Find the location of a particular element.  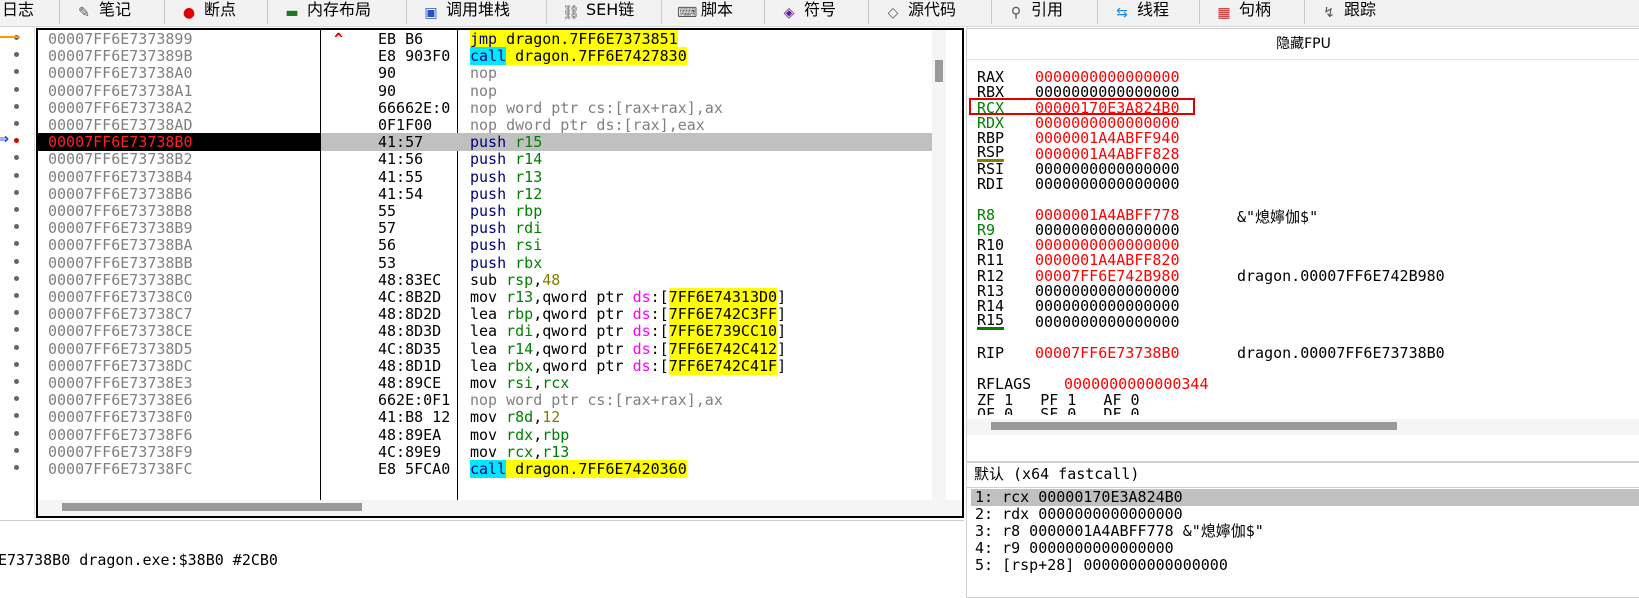

instruction-token: push is located at coordinates (488, 262).